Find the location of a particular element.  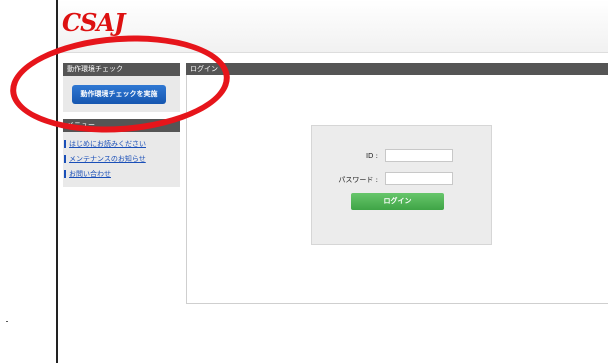

site-header is located at coordinates (333, 26).